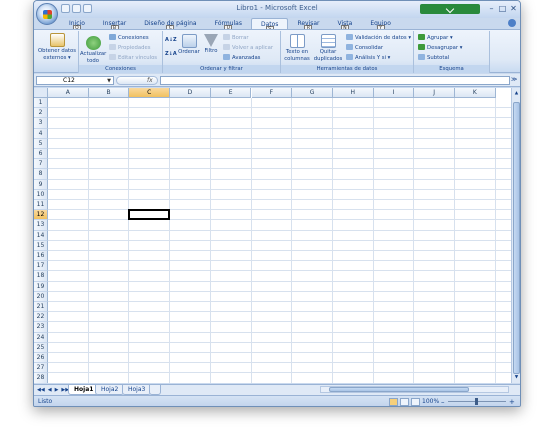 The width and height of the screenshot is (557, 441). Describe the element at coordinates (130, 48) in the screenshot. I see `properties-button: Propiedades` at that location.